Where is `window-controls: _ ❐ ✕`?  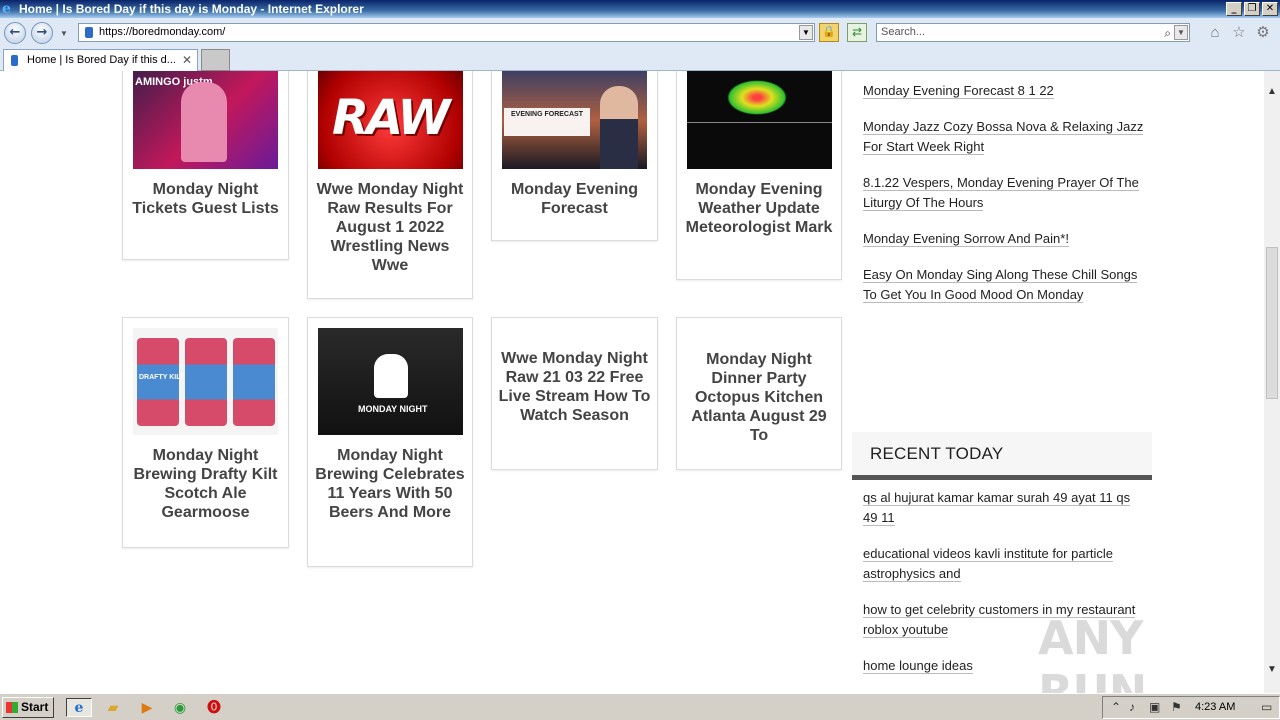 window-controls: _ ❐ ✕ is located at coordinates (1252, 9).